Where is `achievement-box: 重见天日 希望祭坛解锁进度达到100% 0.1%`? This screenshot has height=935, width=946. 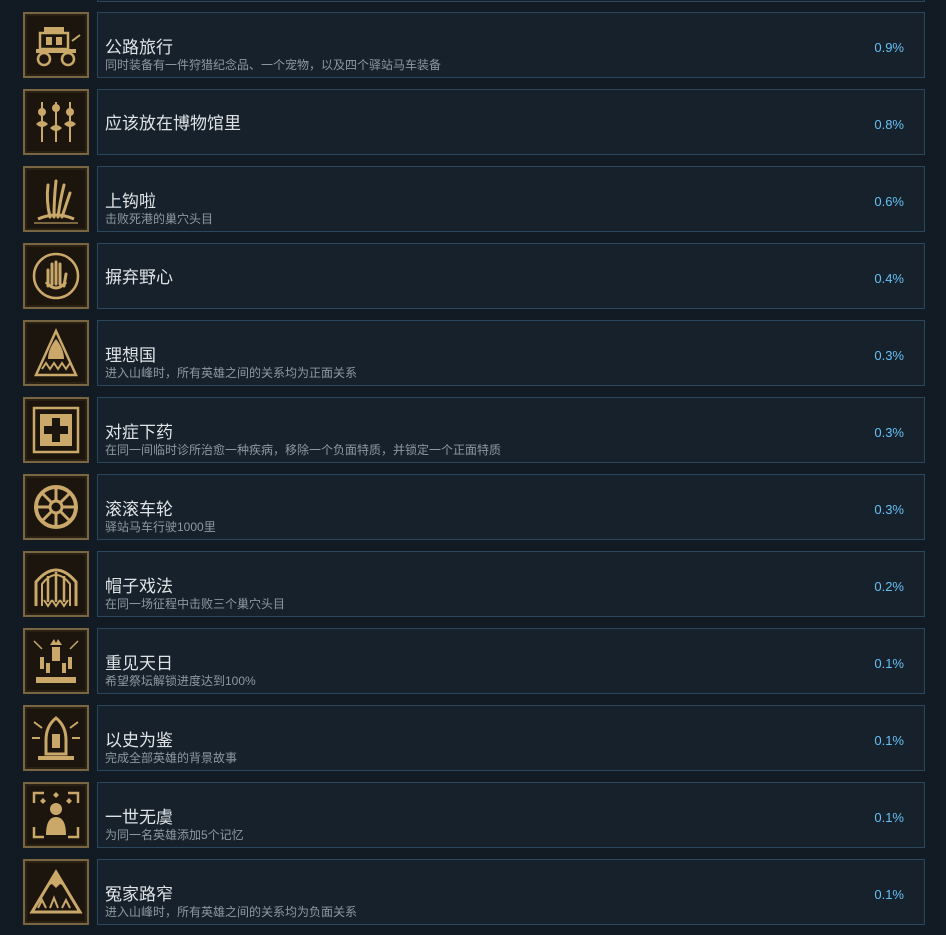 achievement-box: 重见天日 希望祭坛解锁进度达到100% 0.1% is located at coordinates (511, 661).